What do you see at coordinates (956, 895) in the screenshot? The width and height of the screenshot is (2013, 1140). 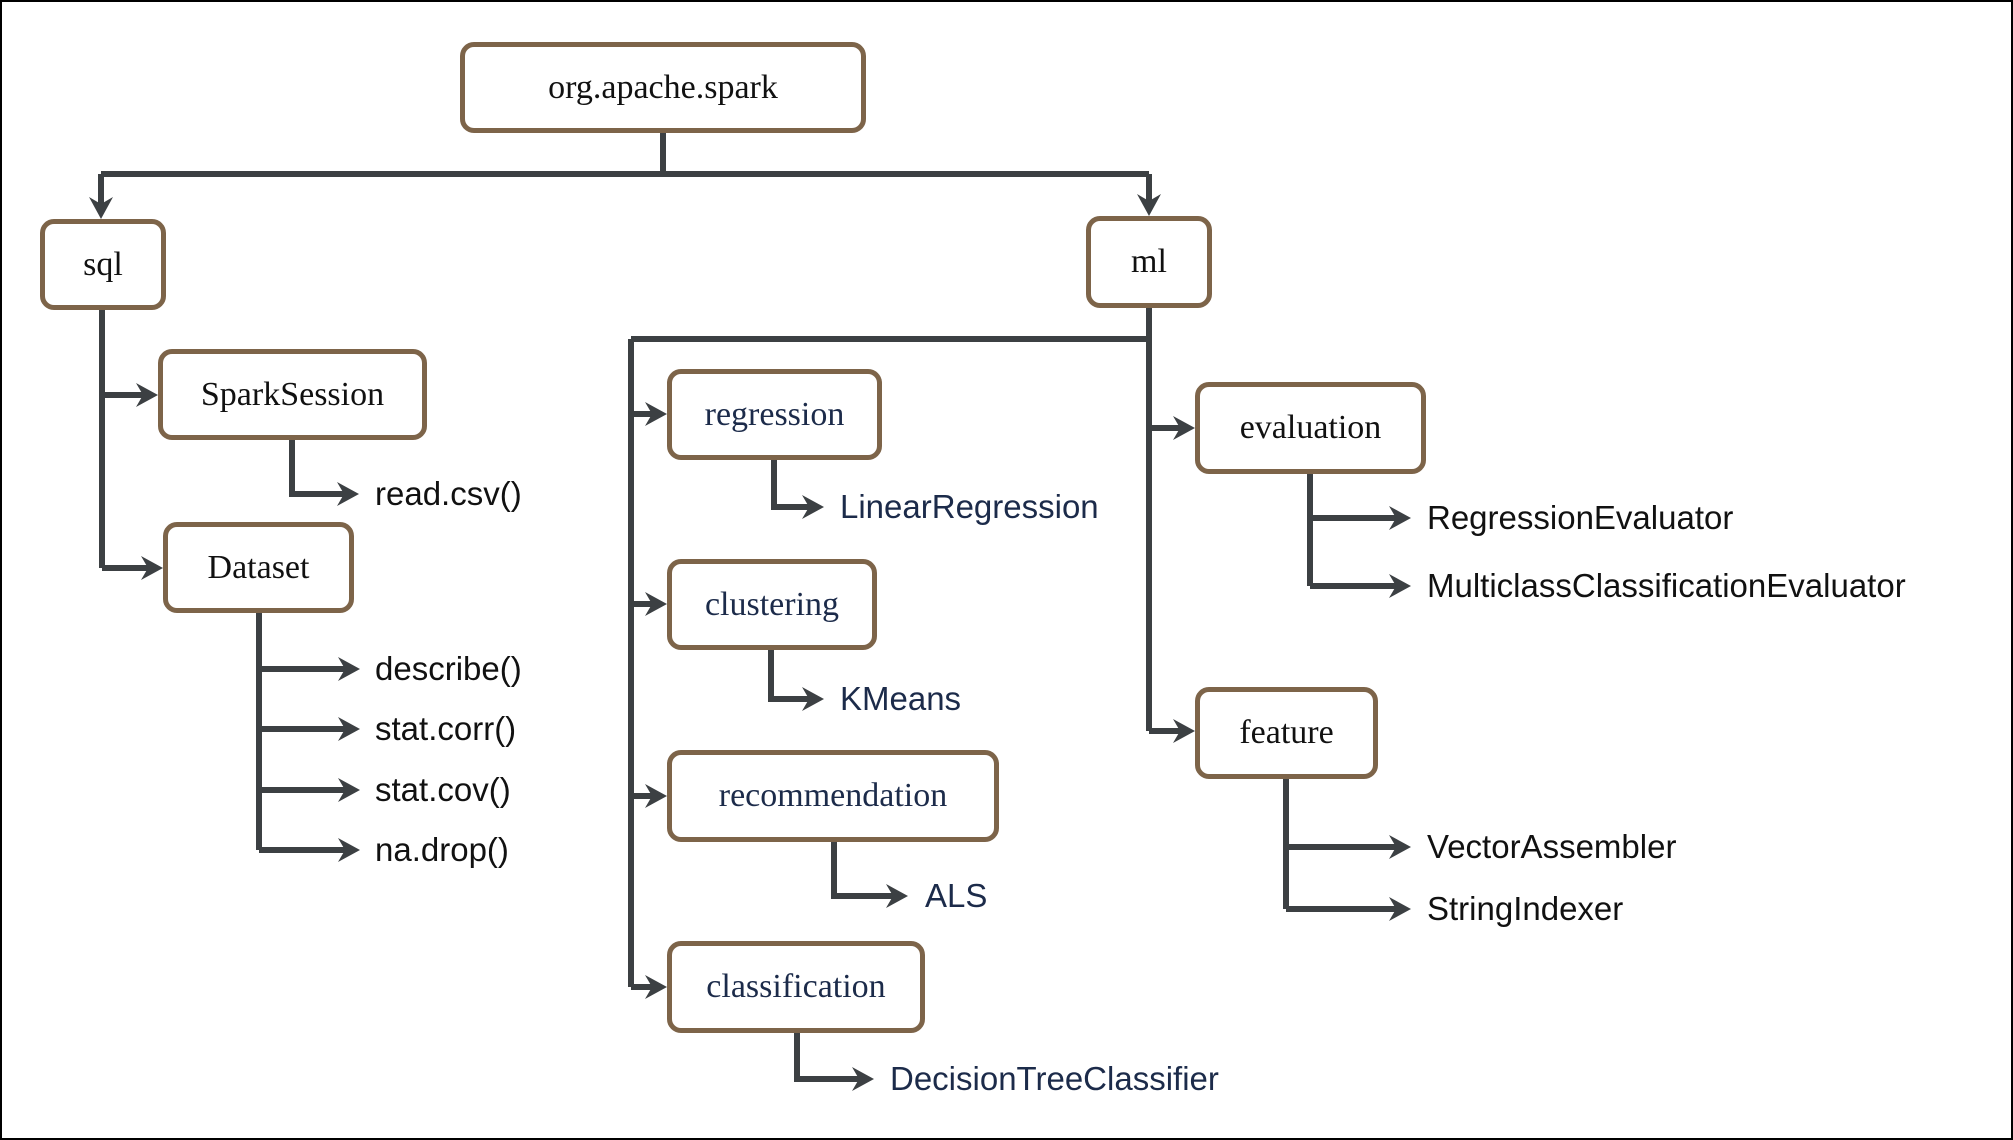 I see `class-als: ALS` at bounding box center [956, 895].